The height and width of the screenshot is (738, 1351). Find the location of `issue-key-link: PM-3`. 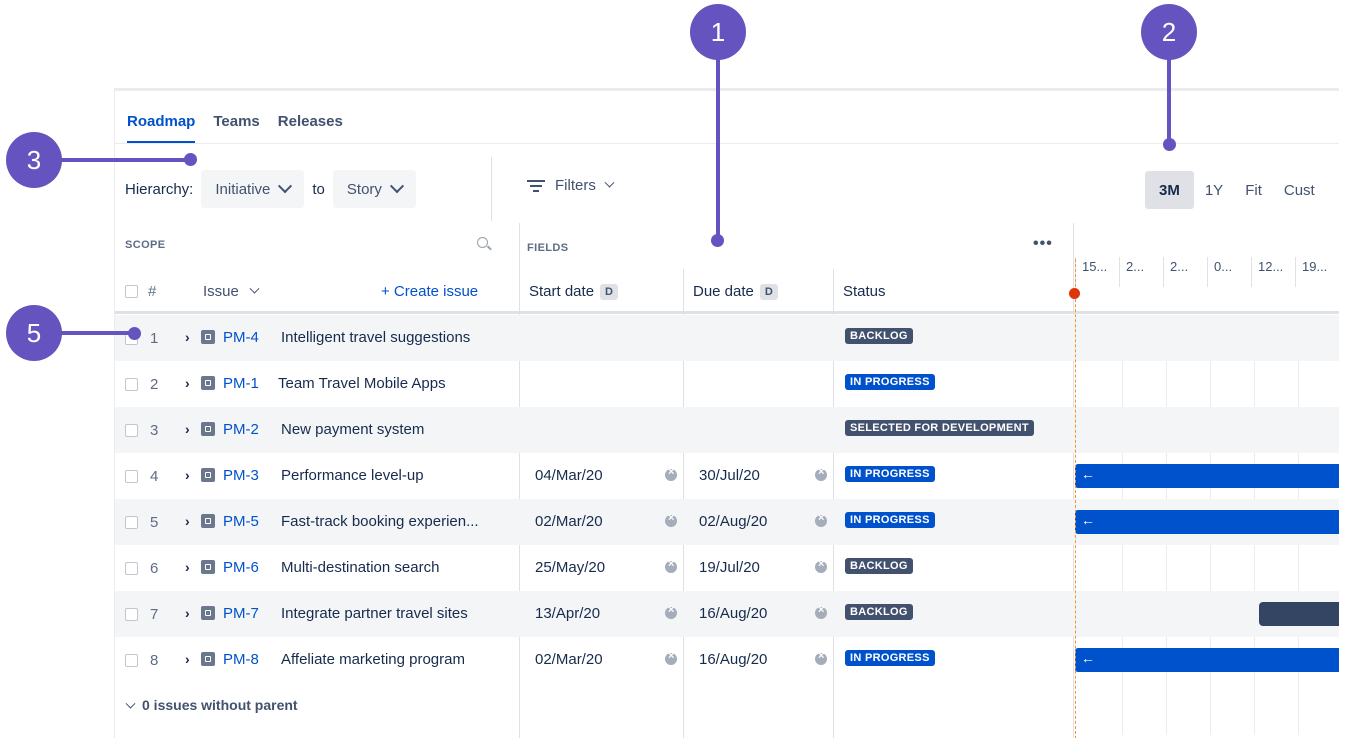

issue-key-link: PM-3 is located at coordinates (241, 475).